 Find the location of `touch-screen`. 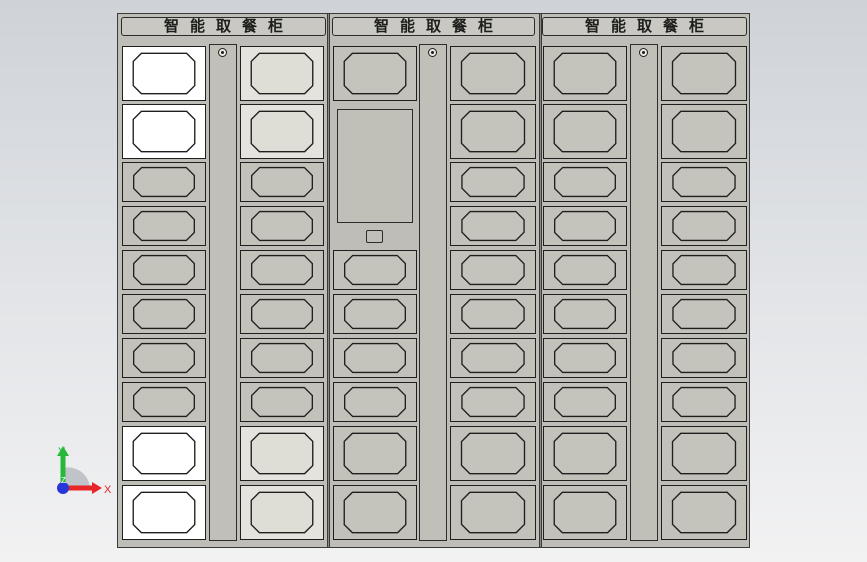

touch-screen is located at coordinates (375, 166).